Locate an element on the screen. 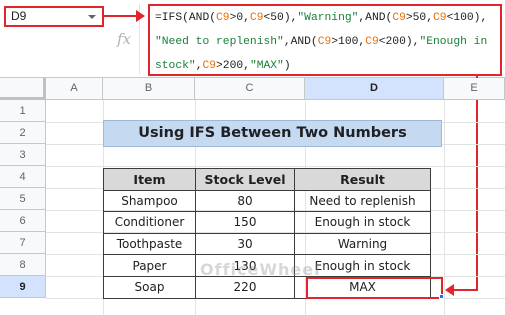 The image size is (505, 315). fill-handle is located at coordinates (441, 296).